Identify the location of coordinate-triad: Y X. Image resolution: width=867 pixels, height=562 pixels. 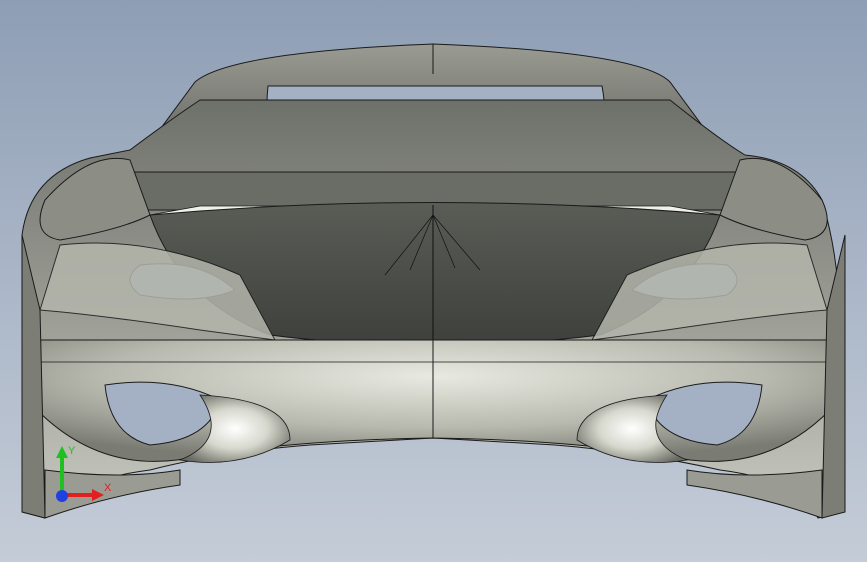
(84, 473).